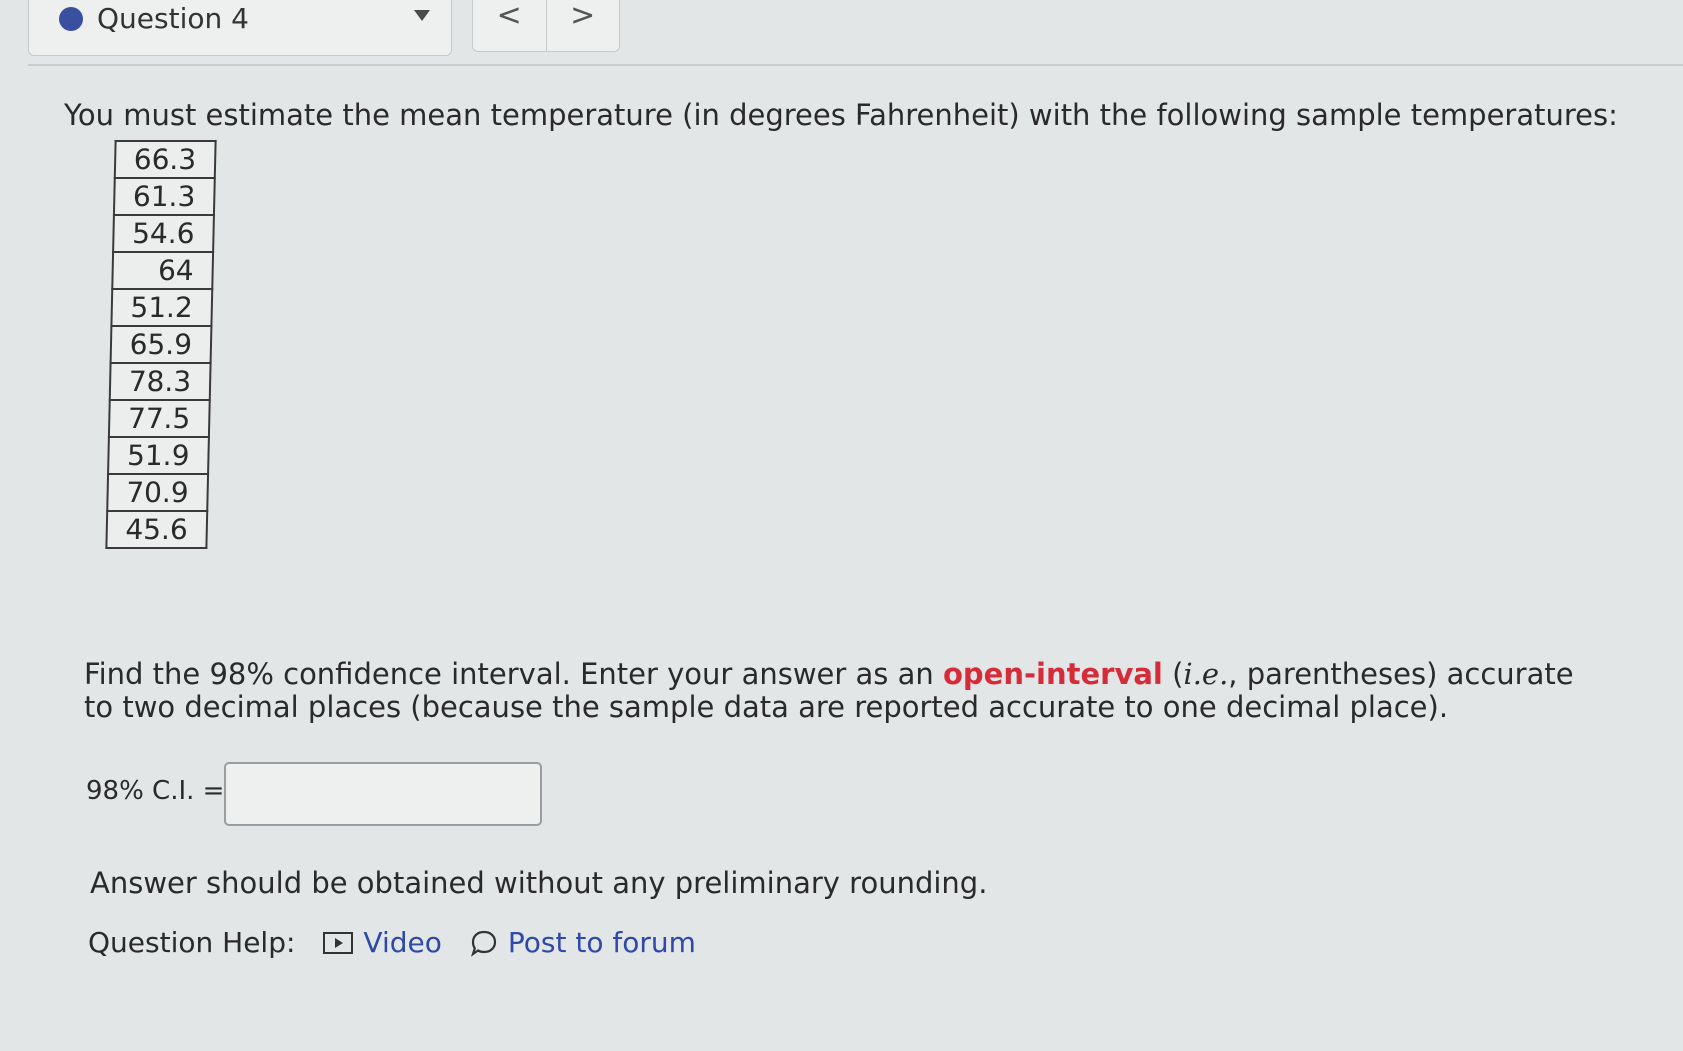 This screenshot has width=1683, height=1051. Describe the element at coordinates (422, 15) in the screenshot. I see `caret-down-icon` at that location.